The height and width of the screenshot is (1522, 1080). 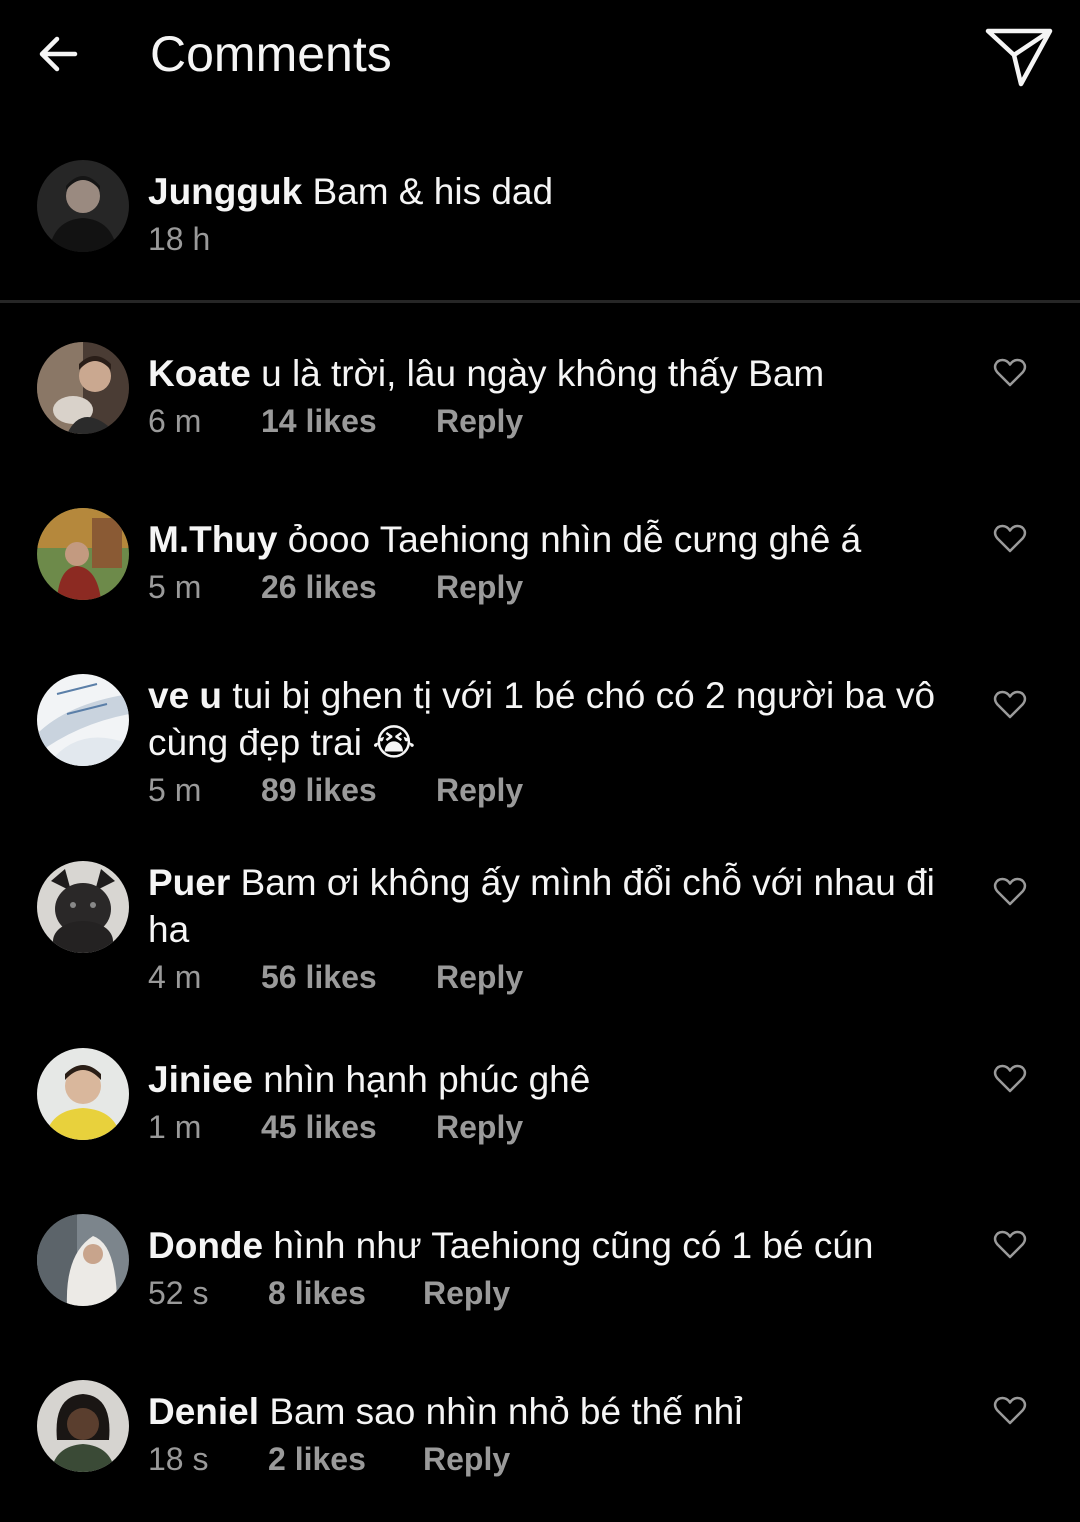 I want to click on timestamp: 1 m, so click(x=175, y=1127).